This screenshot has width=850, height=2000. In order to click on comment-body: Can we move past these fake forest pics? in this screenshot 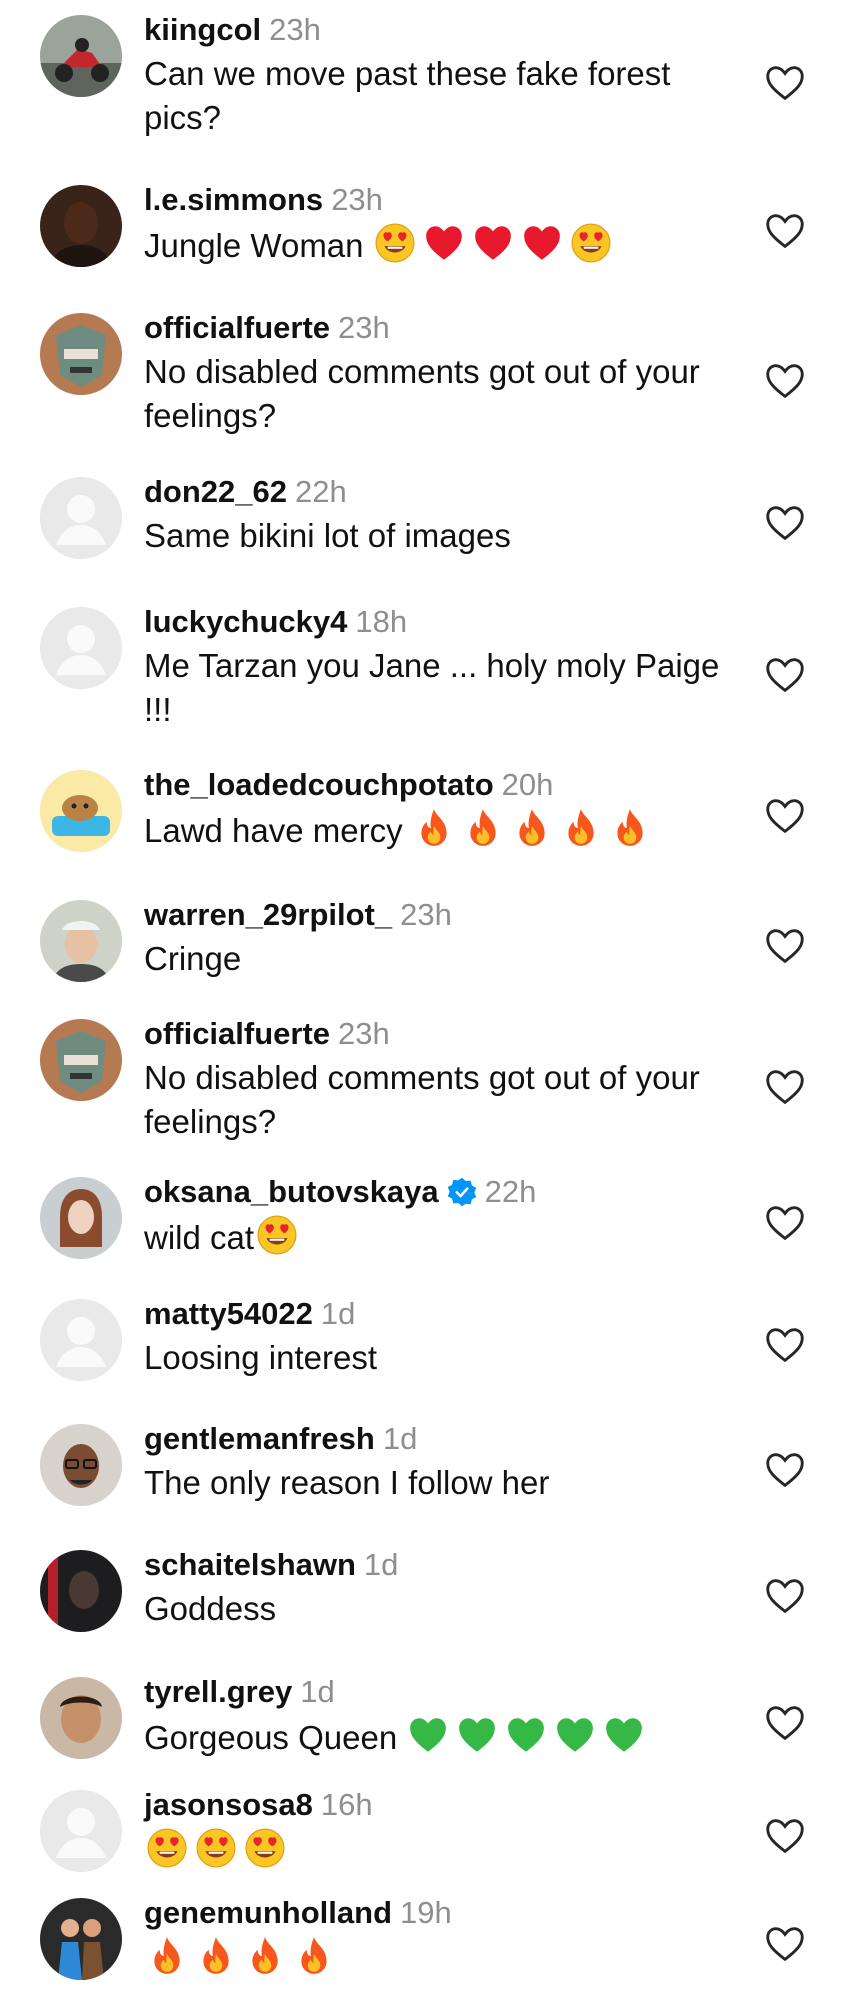, I will do `click(407, 95)`.